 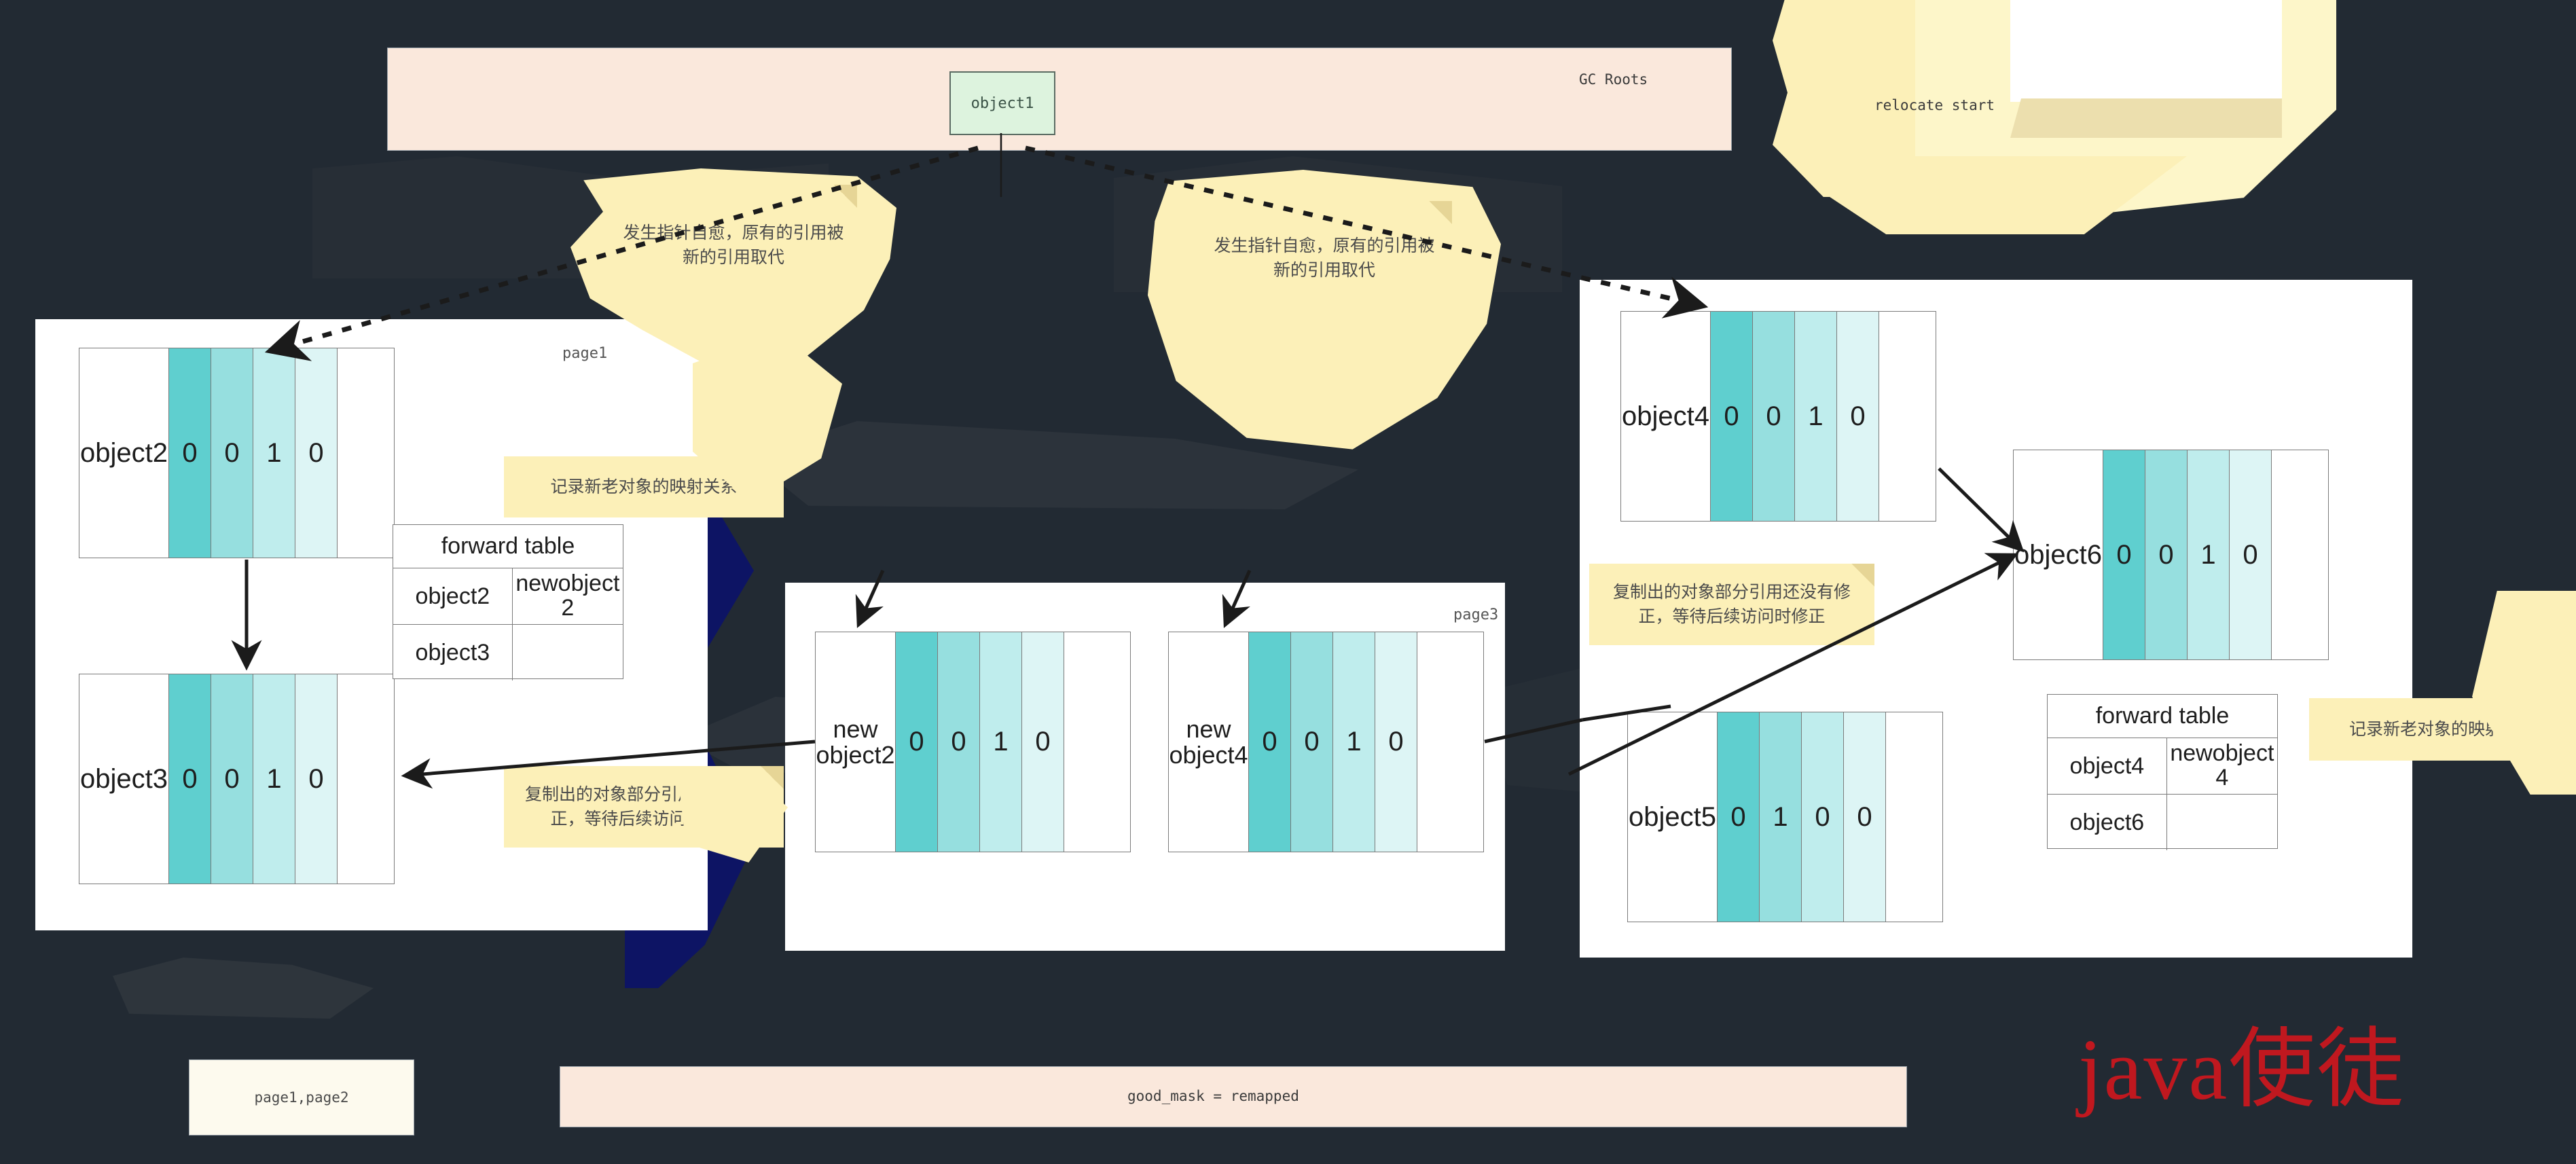 I want to click on relocate-start-label: relocate start, so click(x=1934, y=105).